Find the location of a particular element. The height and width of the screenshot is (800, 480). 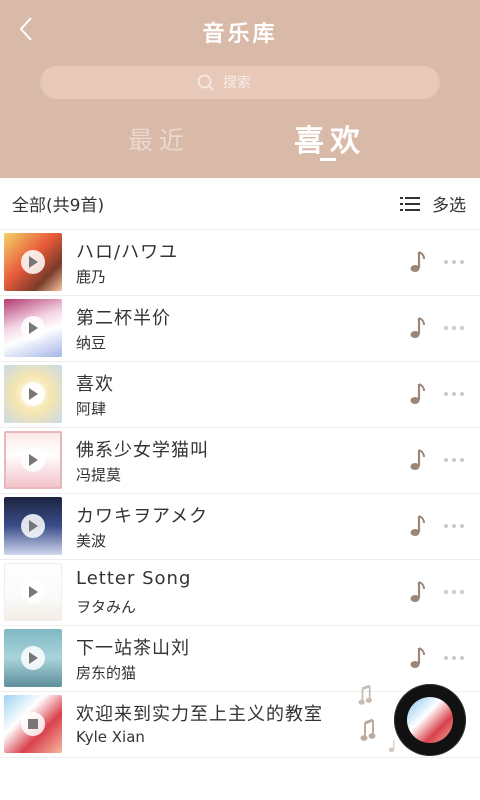

vinyl-record-icon is located at coordinates (430, 720).